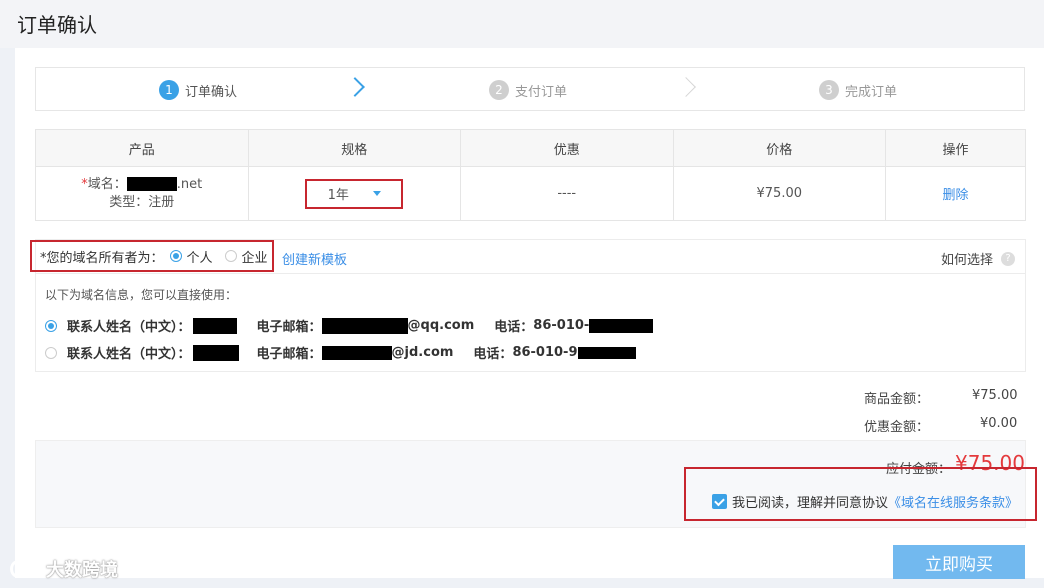  What do you see at coordinates (422, 352) in the screenshot?
I see `contact-email-suffix: @jd.com` at bounding box center [422, 352].